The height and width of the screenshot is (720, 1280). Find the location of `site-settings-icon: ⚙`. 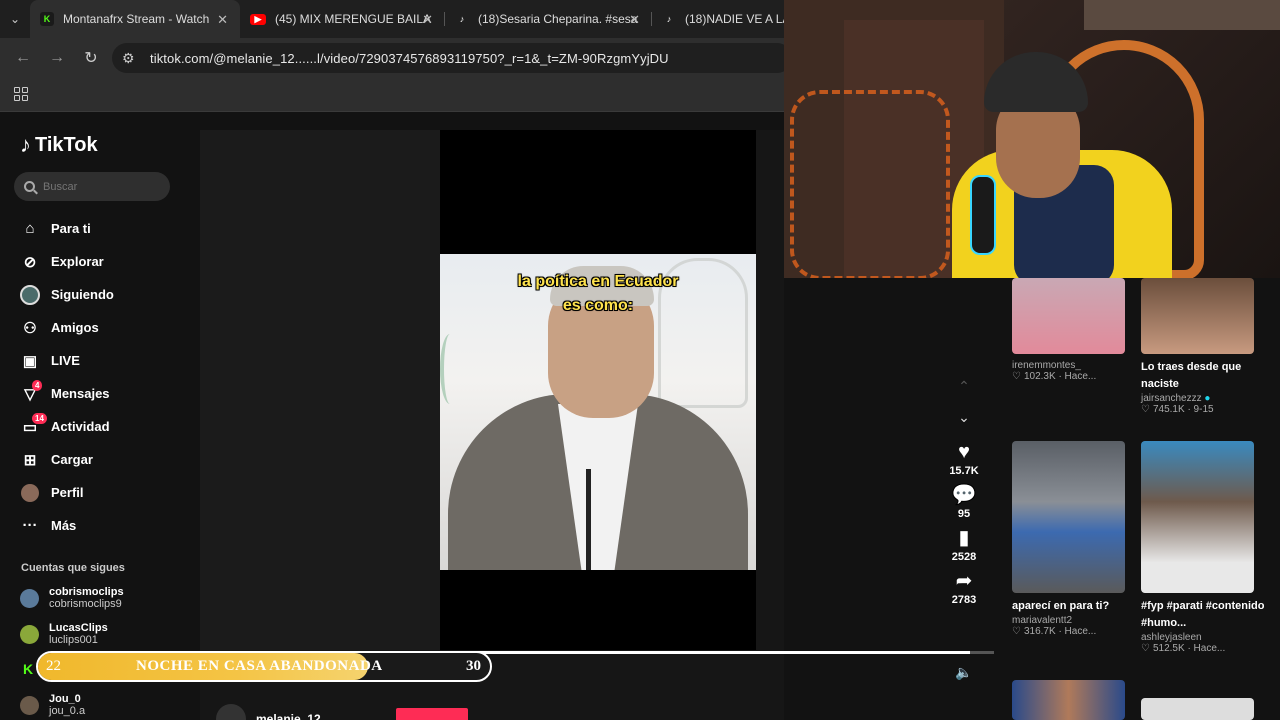

site-settings-icon: ⚙ is located at coordinates (134, 58).